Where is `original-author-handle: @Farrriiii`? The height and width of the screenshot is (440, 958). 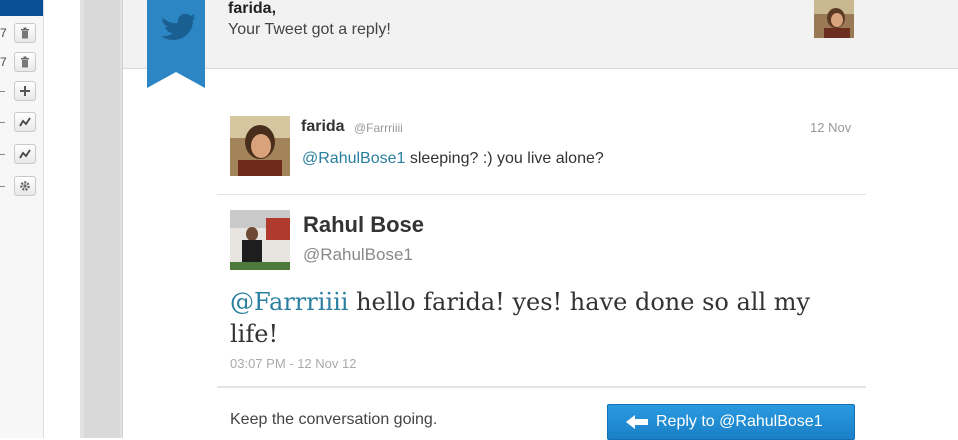 original-author-handle: @Farrriiii is located at coordinates (378, 128).